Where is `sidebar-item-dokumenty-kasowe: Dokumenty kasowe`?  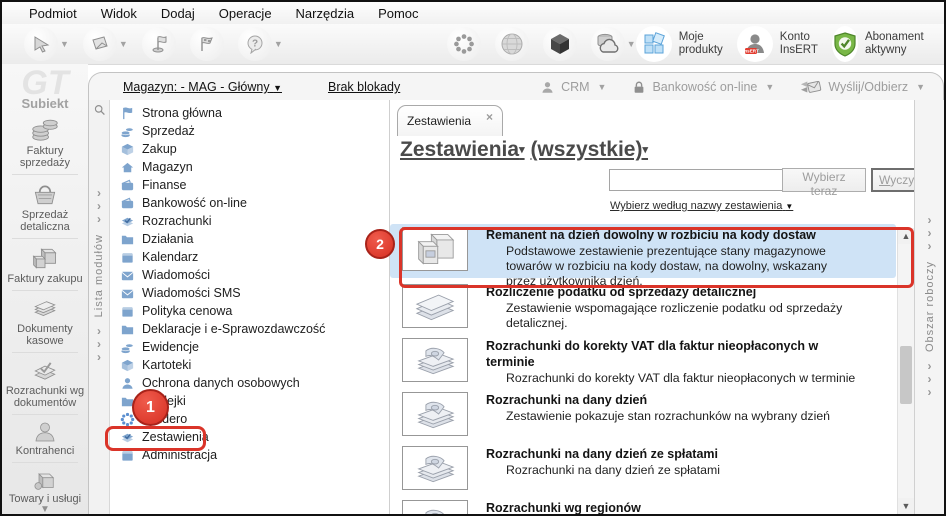 sidebar-item-dokumenty-kasowe: Dokumenty kasowe is located at coordinates (45, 324).